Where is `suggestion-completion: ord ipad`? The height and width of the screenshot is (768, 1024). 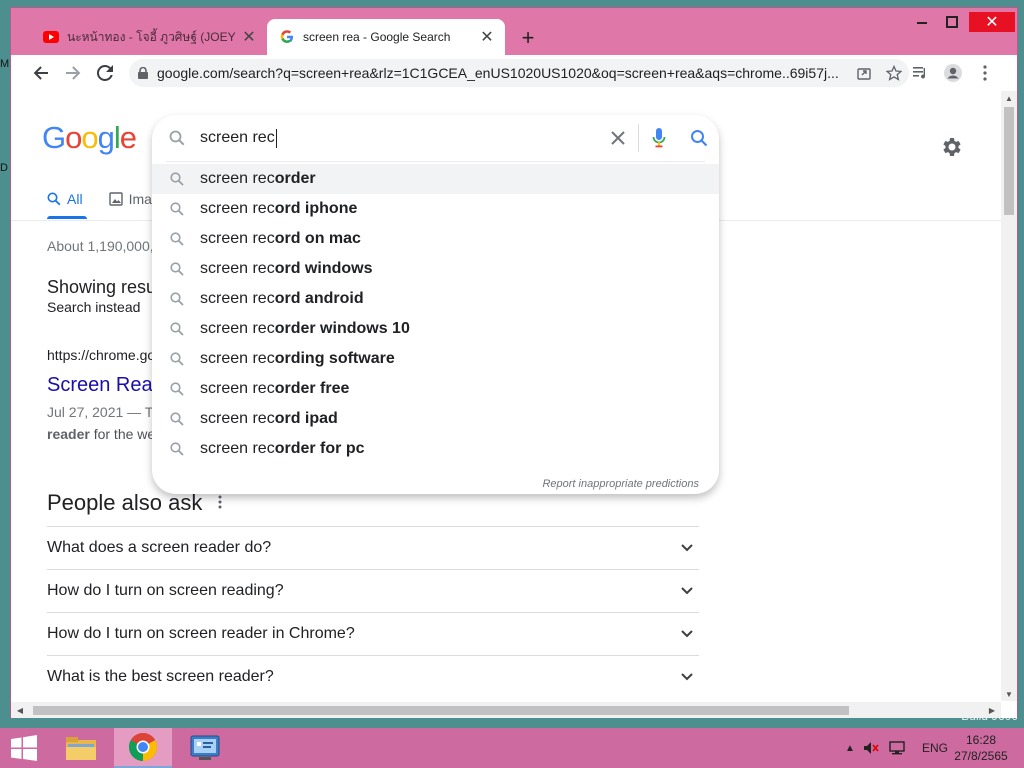 suggestion-completion: ord ipad is located at coordinates (306, 418).